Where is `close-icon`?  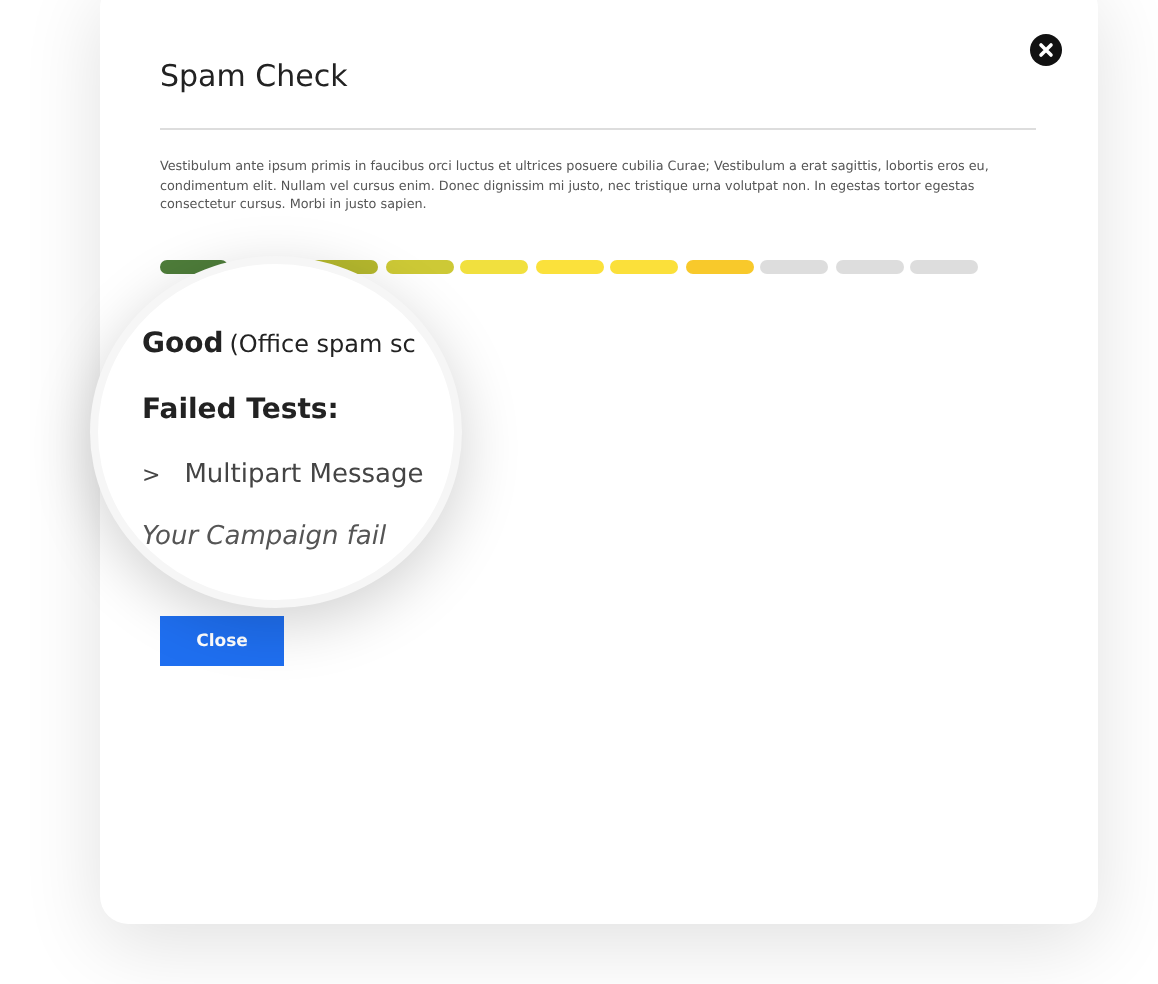 close-icon is located at coordinates (1046, 50).